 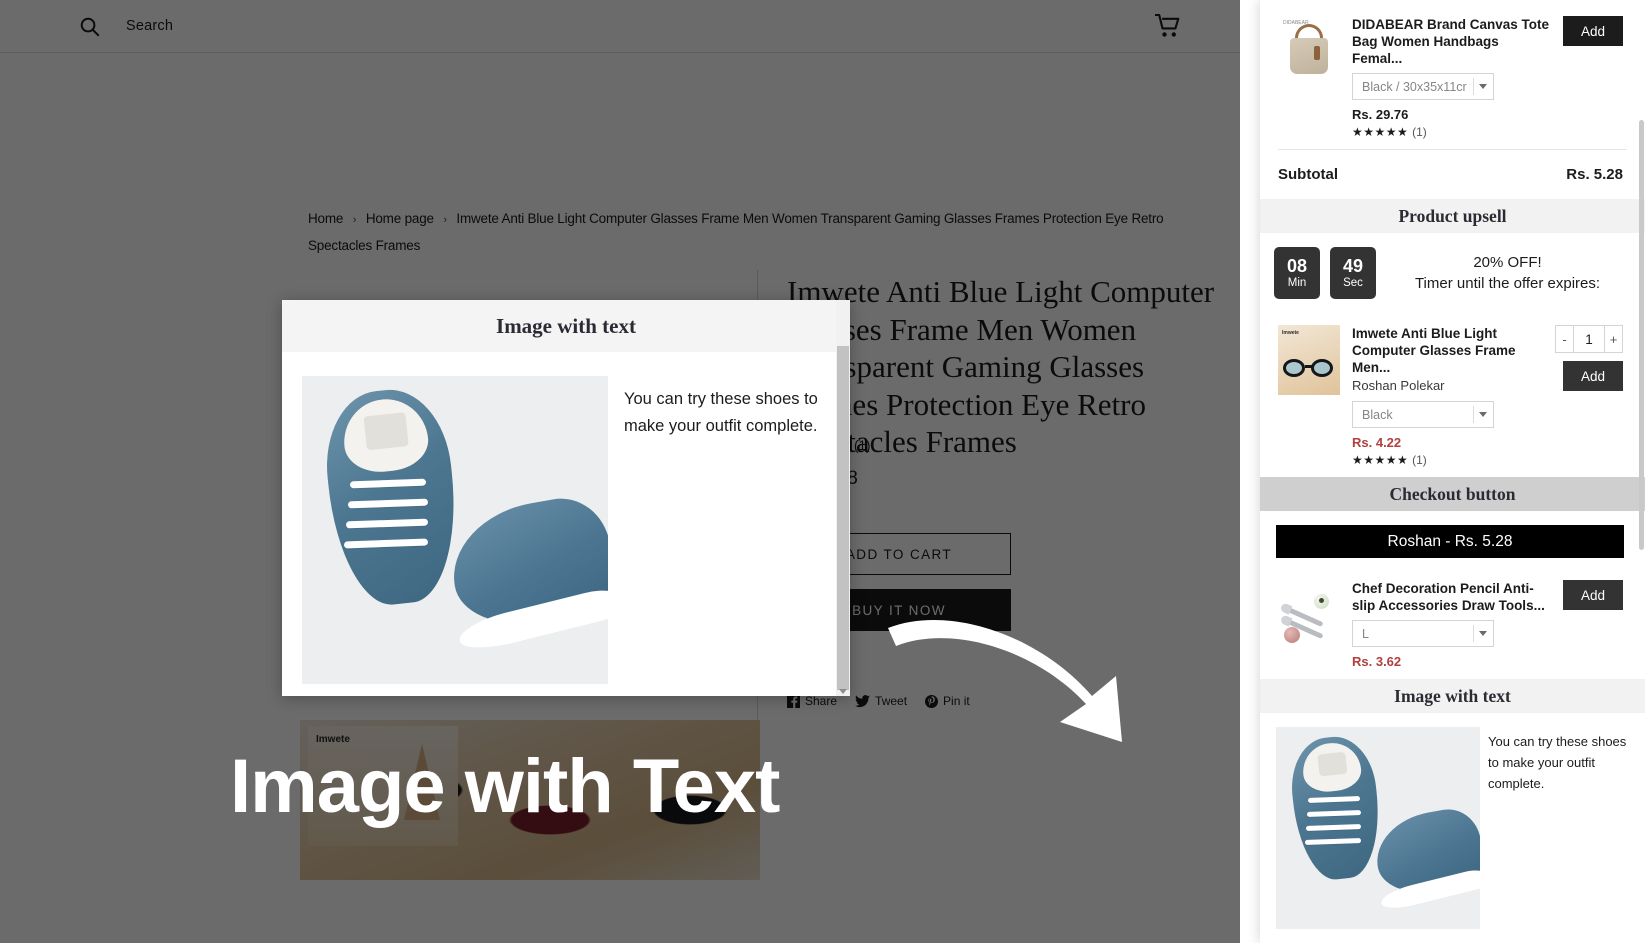 I want to click on glasses-image: Imwete, so click(x=1309, y=360).